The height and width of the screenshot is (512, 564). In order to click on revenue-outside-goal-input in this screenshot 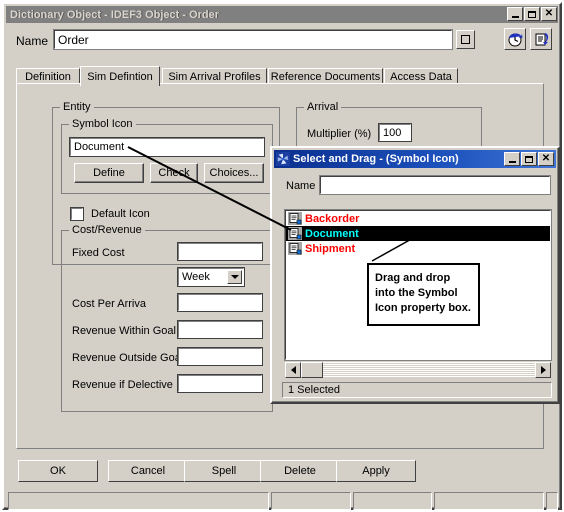, I will do `click(220, 356)`.